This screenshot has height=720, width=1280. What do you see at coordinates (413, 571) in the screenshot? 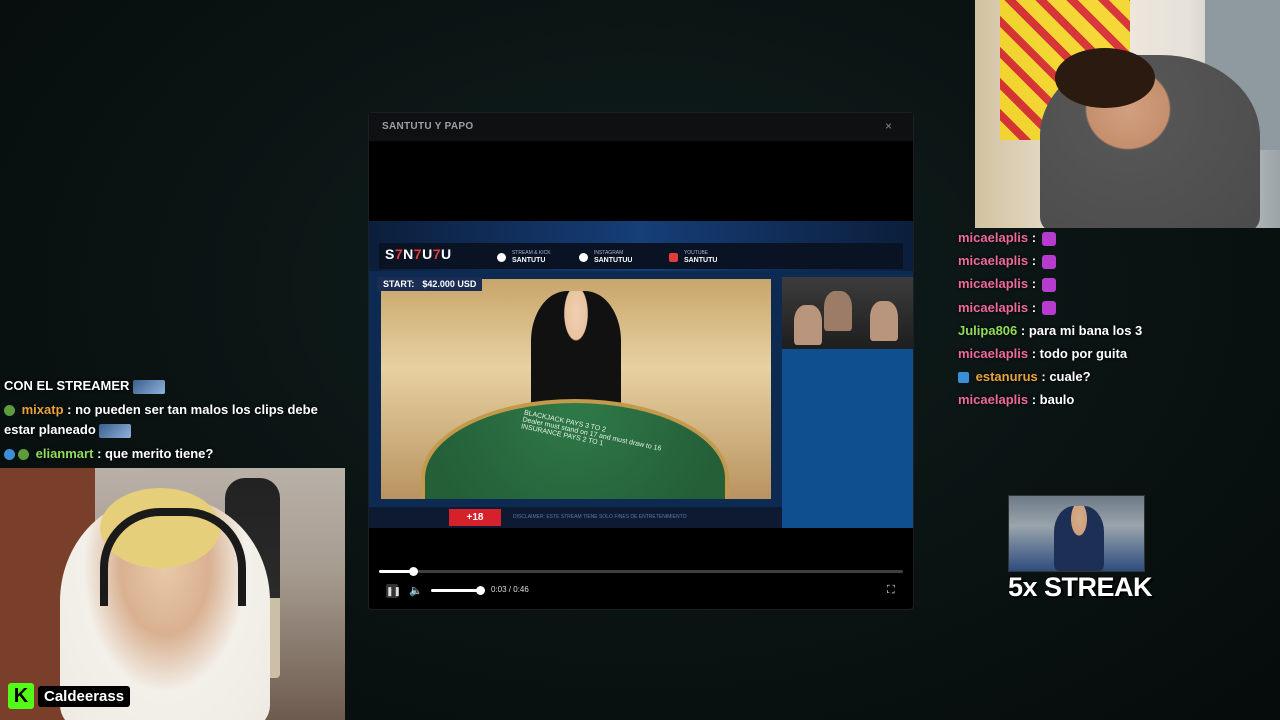
I see `progress-handle` at bounding box center [413, 571].